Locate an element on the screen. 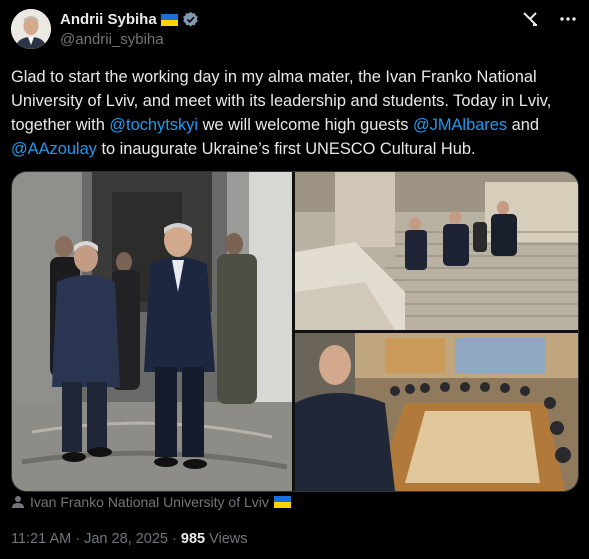  tweet-text-part: and is located at coordinates (523, 125).